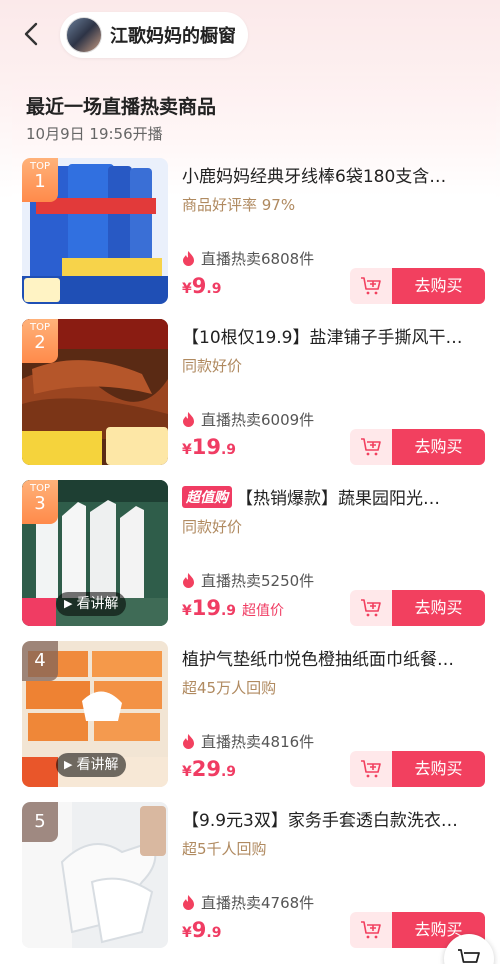 The width and height of the screenshot is (500, 964). What do you see at coordinates (84, 35) in the screenshot?
I see `avatar` at bounding box center [84, 35].